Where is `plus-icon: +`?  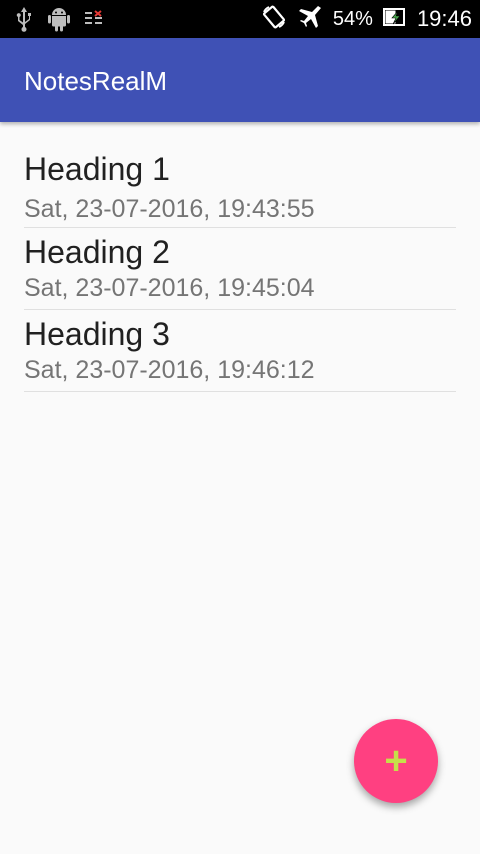
plus-icon: + is located at coordinates (396, 761).